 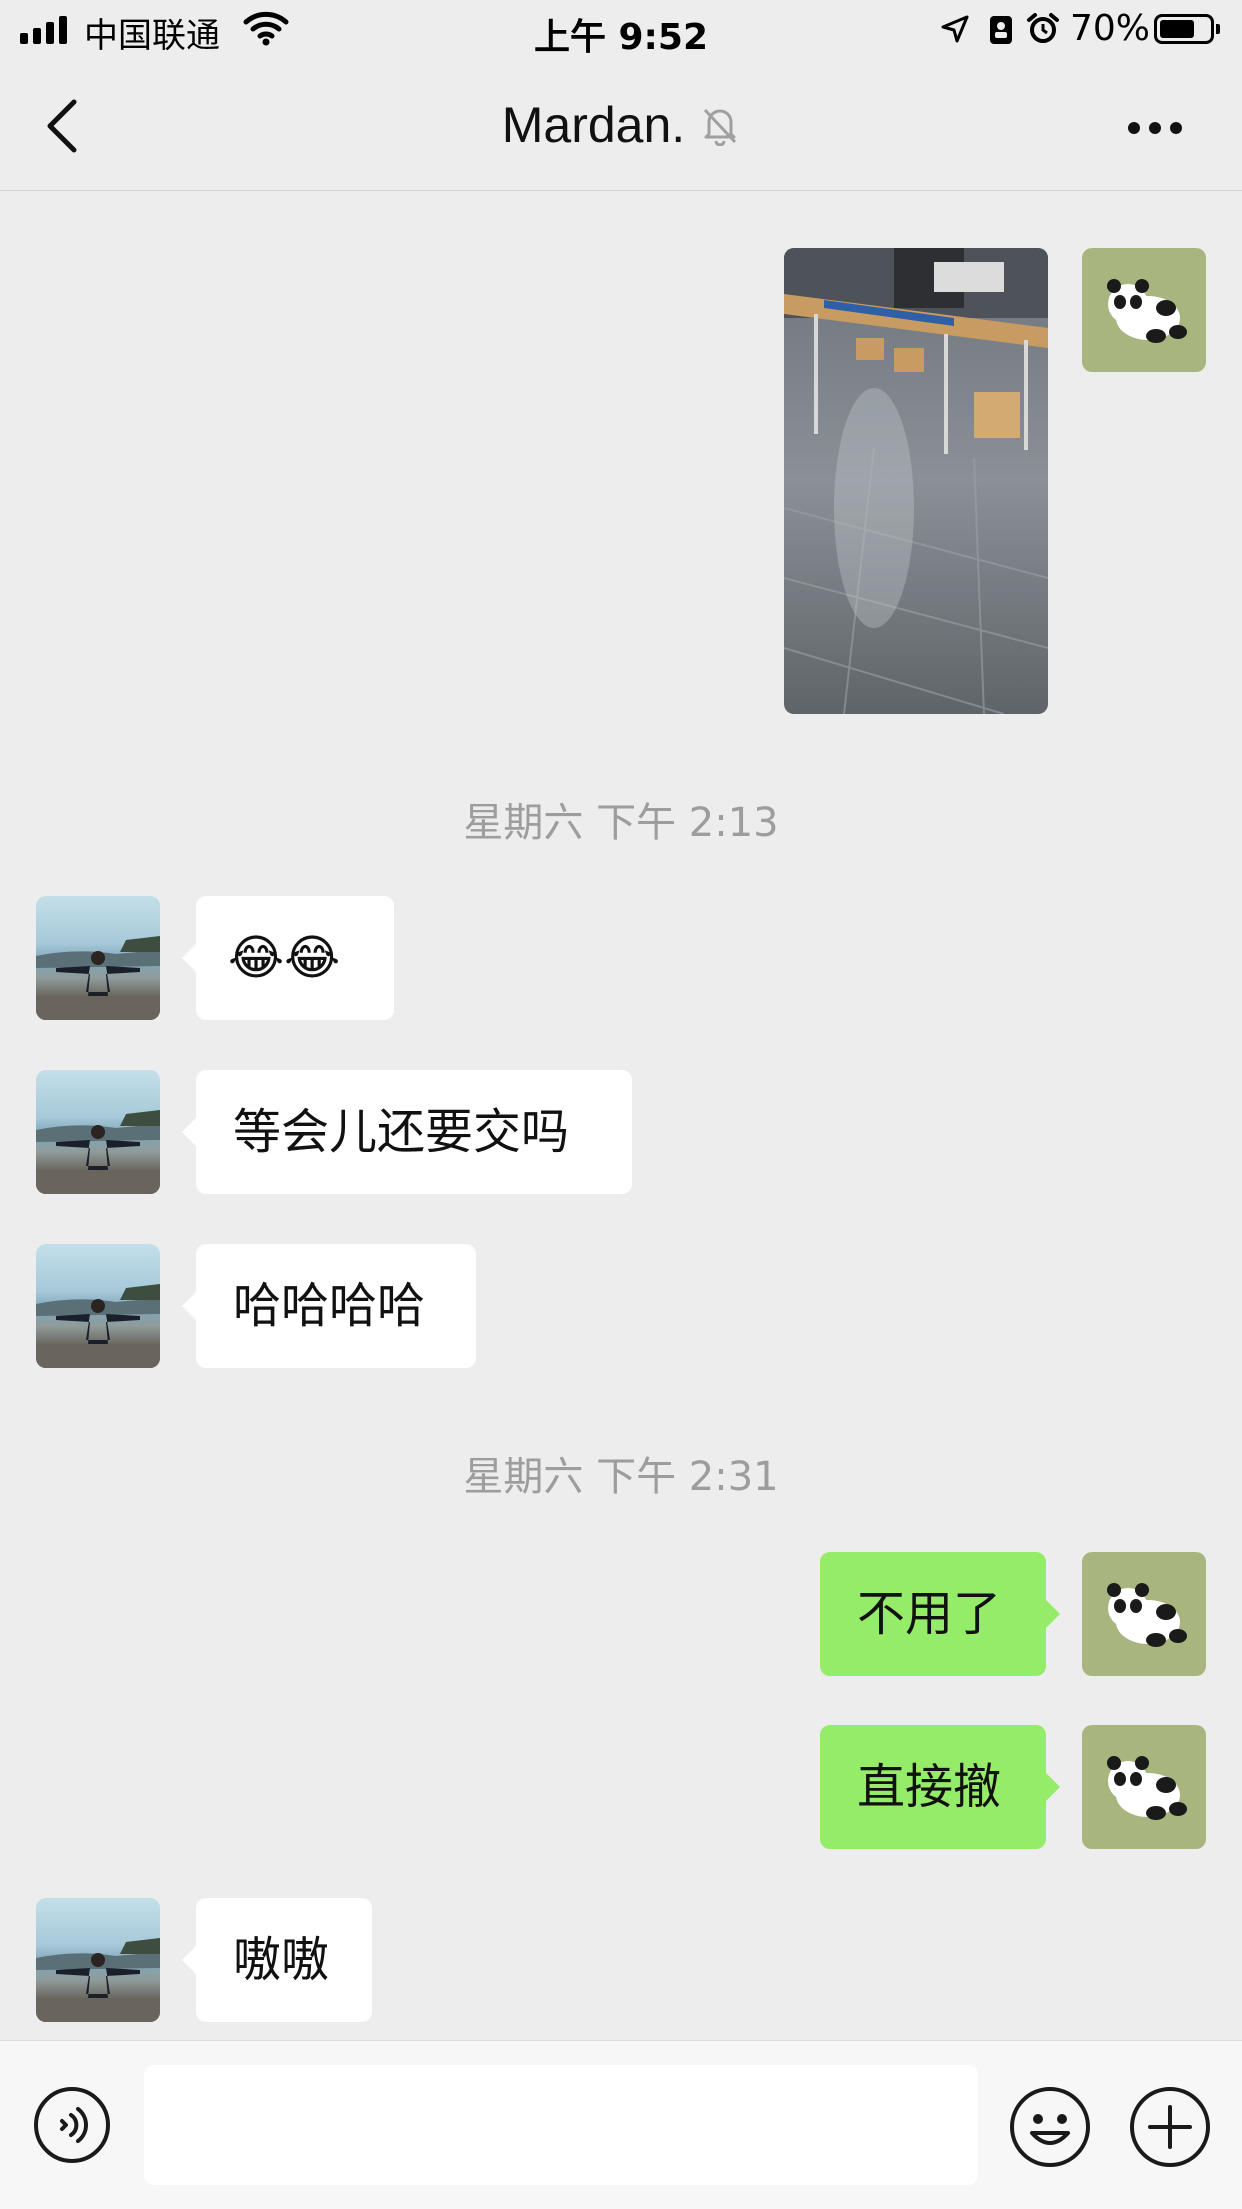 I want to click on battery-percent: 70%, so click(x=1110, y=28).